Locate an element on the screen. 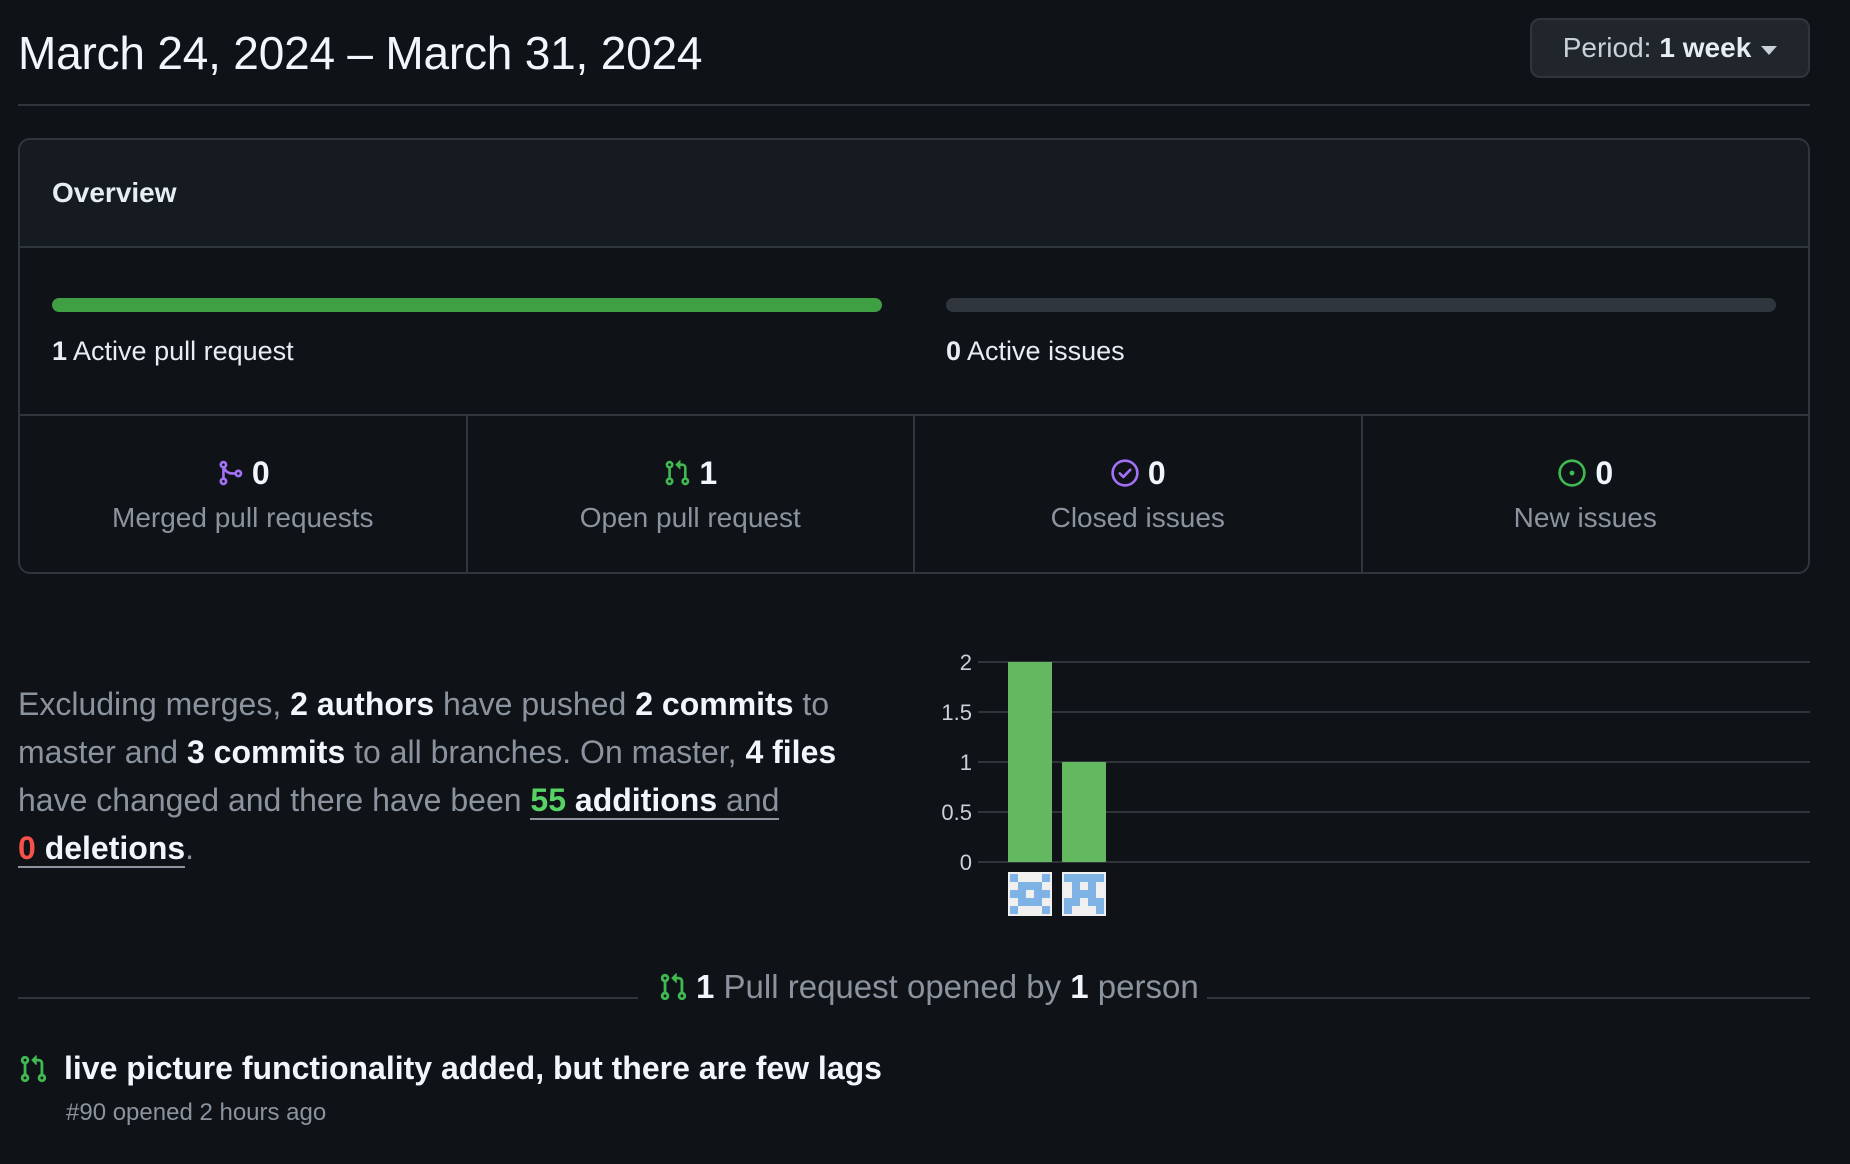 This screenshot has height=1164, width=1850. active-prs-bar is located at coordinates (467, 305).